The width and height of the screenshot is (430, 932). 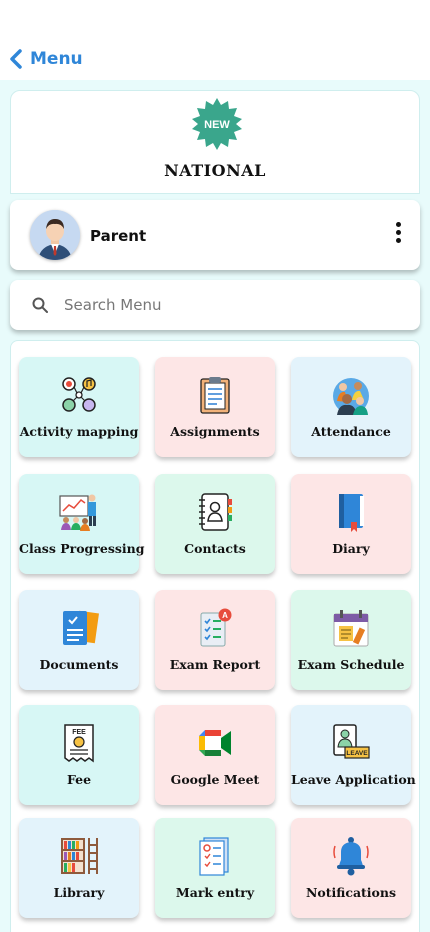 What do you see at coordinates (215, 548) in the screenshot?
I see `menu-item-label: Contacts` at bounding box center [215, 548].